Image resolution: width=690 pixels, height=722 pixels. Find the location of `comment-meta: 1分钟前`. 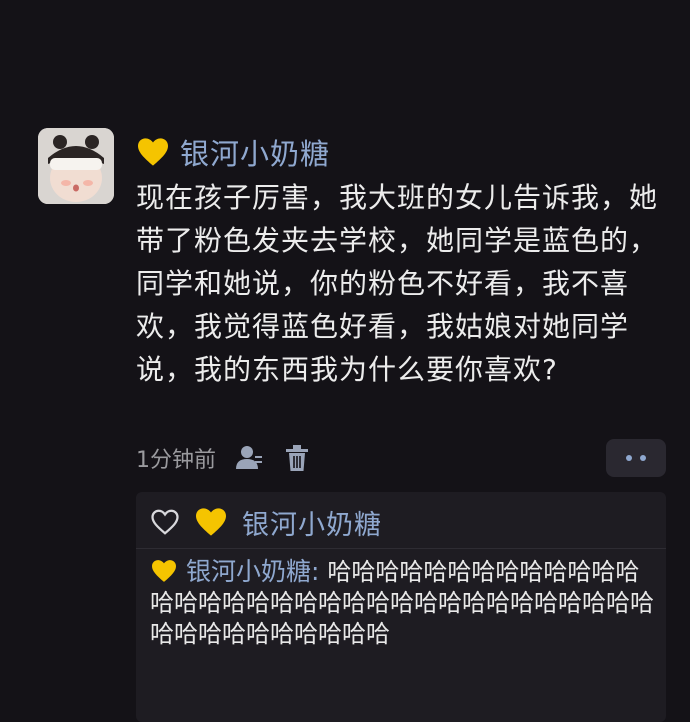

comment-meta: 1分钟前 is located at coordinates (224, 458).